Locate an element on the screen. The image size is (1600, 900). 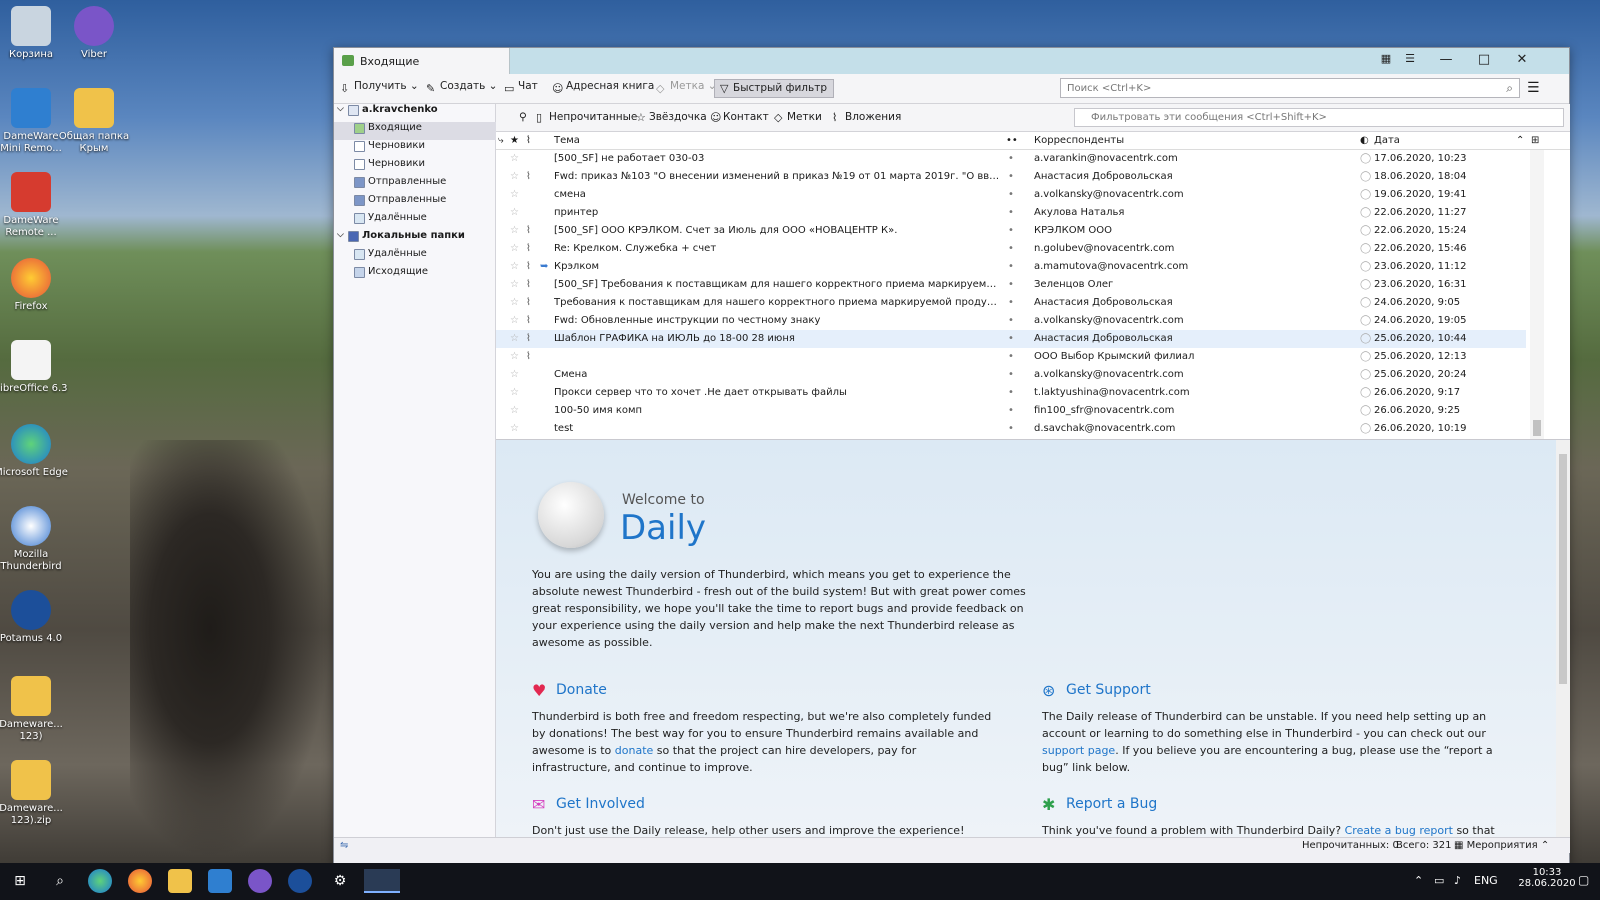
message-list-scrollbar is located at coordinates (1537, 294).